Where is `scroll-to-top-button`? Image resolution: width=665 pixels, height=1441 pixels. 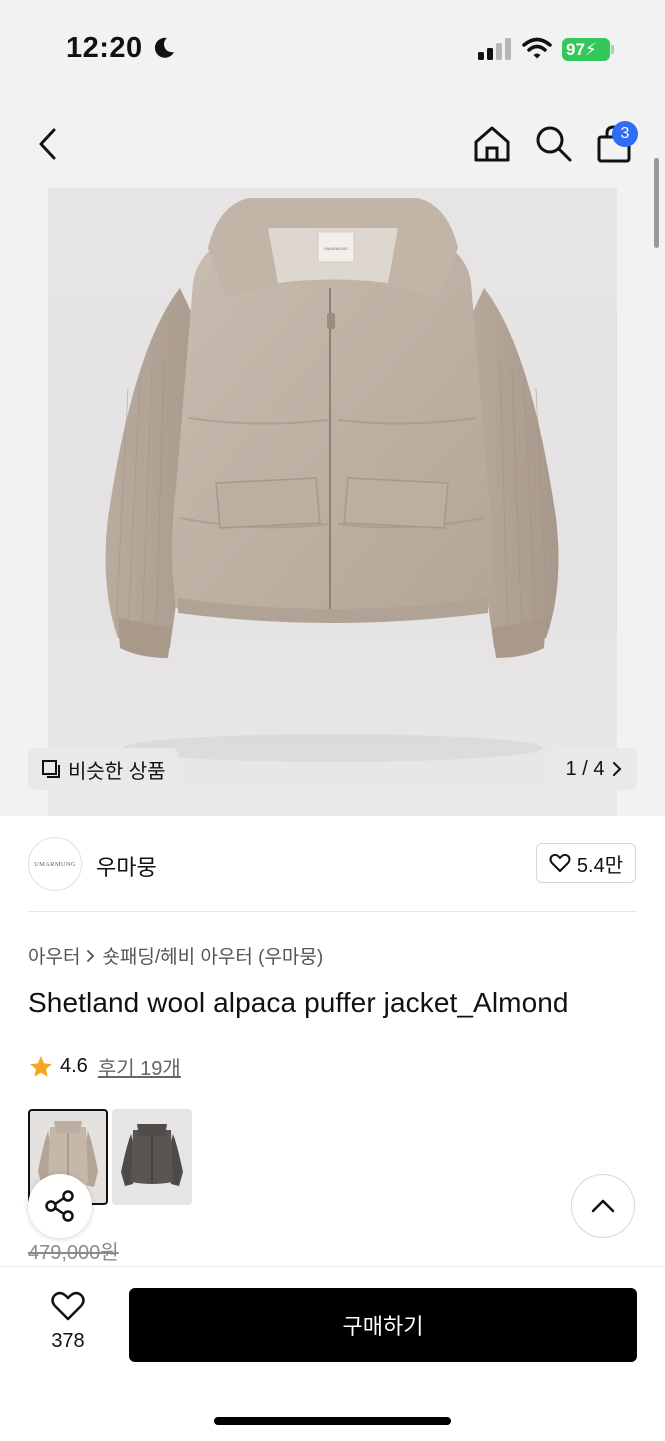
scroll-to-top-button is located at coordinates (603, 1206).